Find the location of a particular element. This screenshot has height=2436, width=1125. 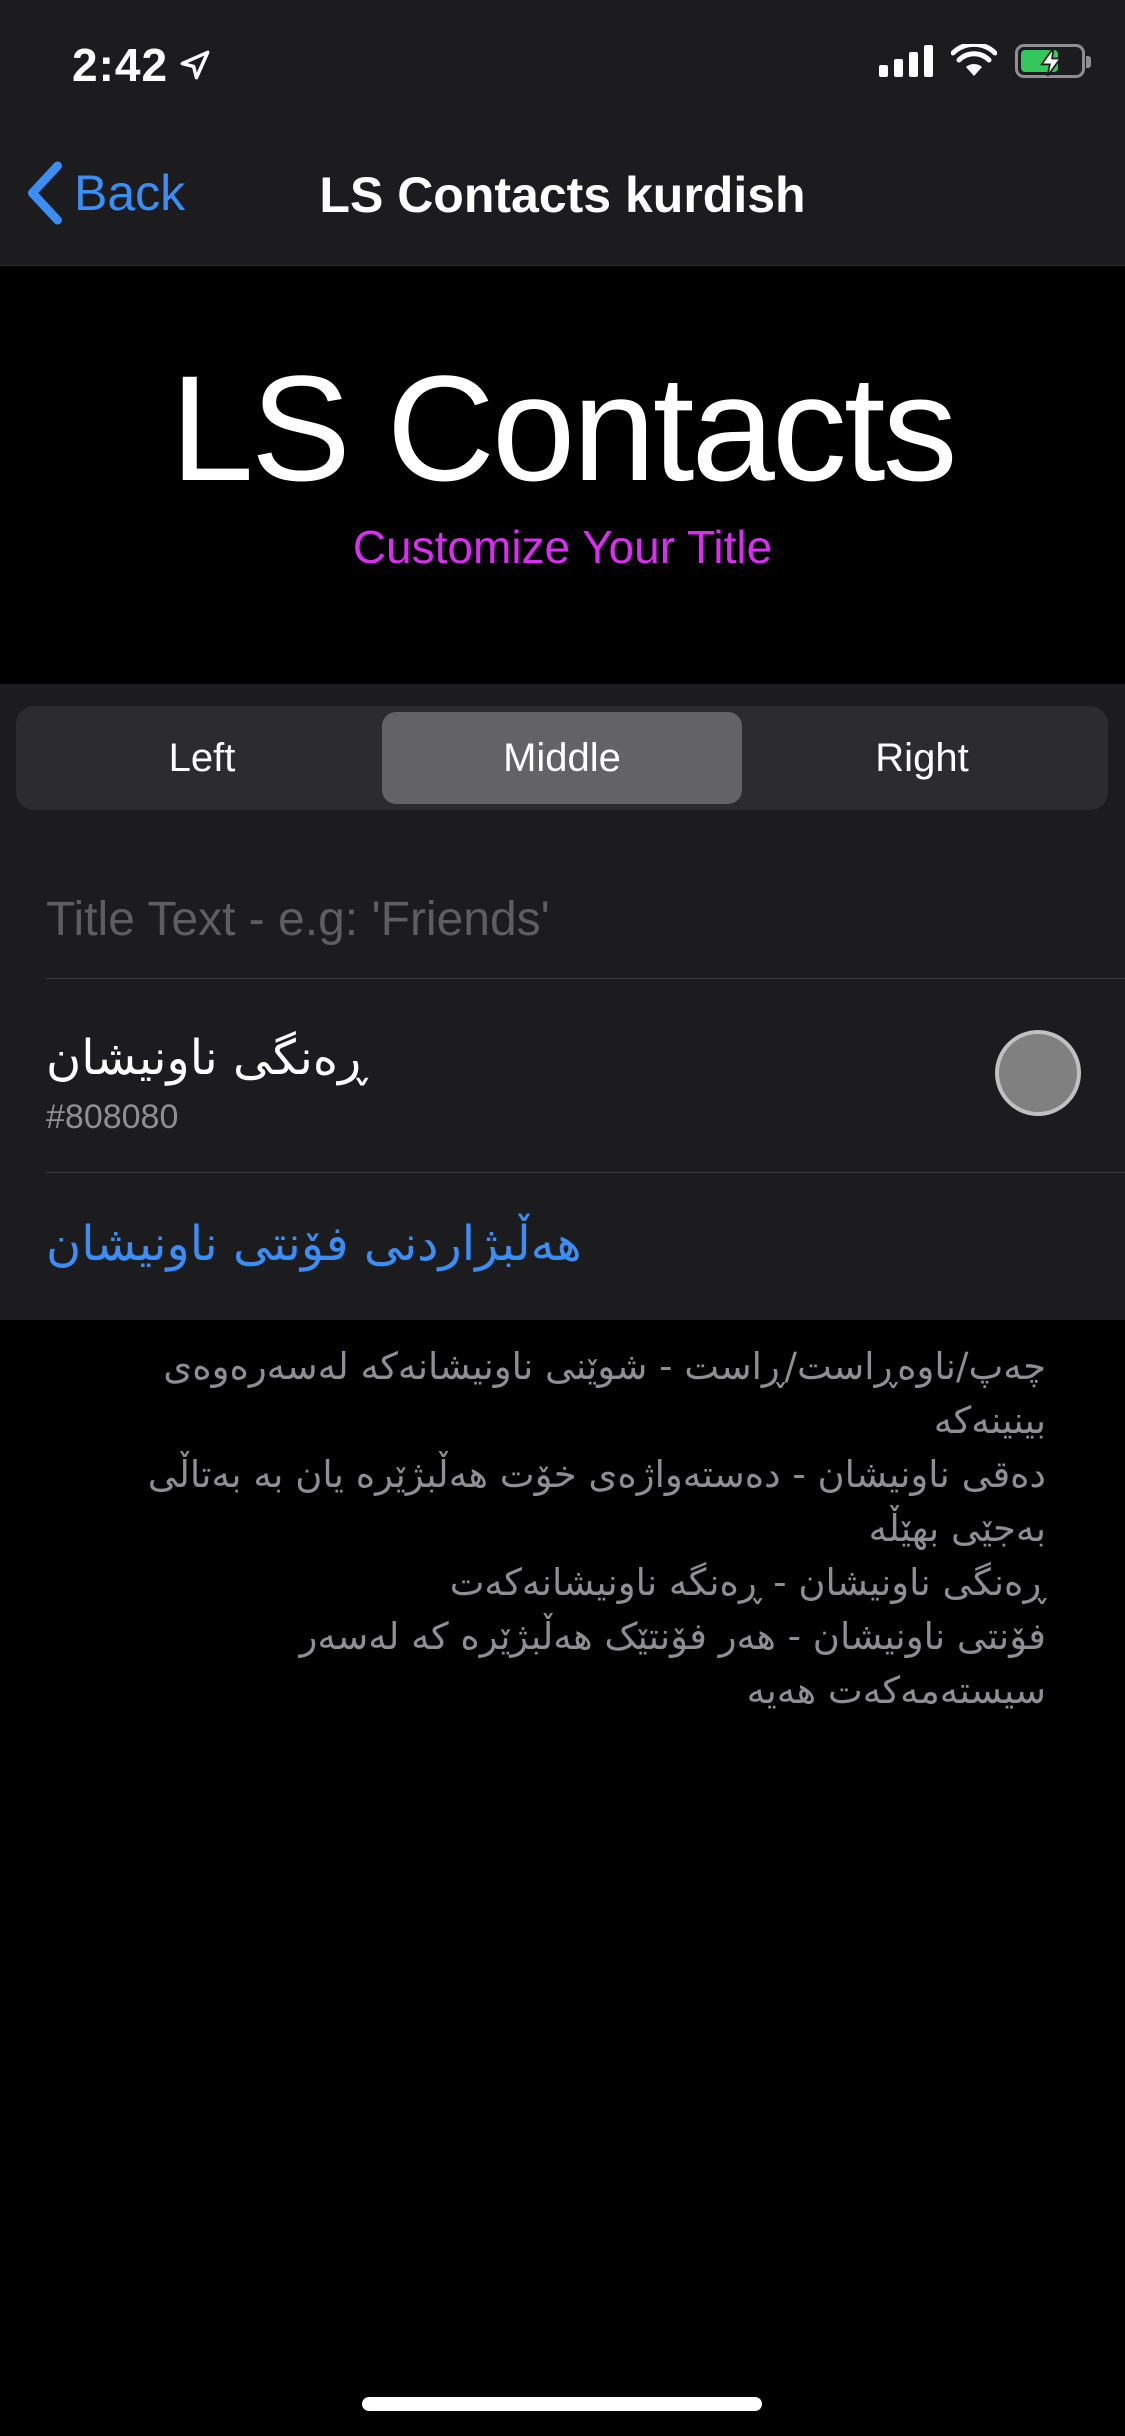

wifi-icon is located at coordinates (974, 60).